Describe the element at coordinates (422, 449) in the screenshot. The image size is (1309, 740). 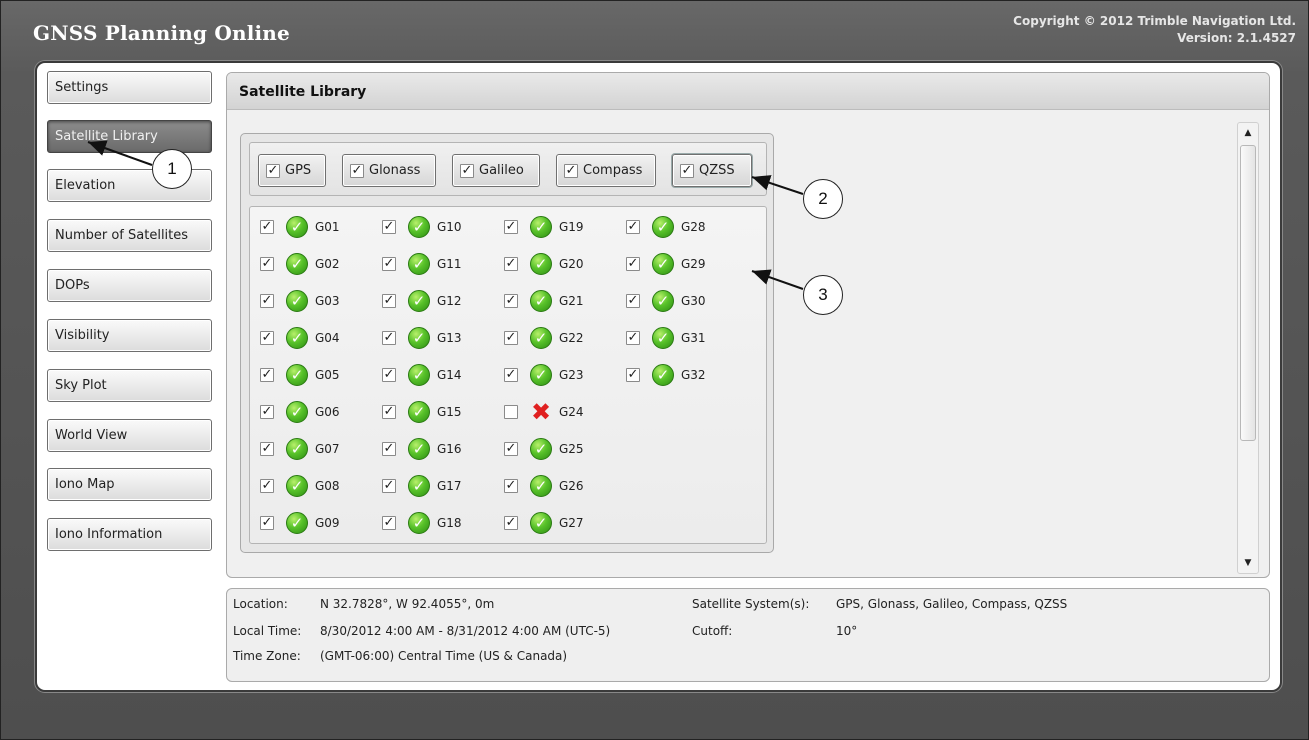
I see `satellite-item-g16: ✓ ✓ G16` at that location.